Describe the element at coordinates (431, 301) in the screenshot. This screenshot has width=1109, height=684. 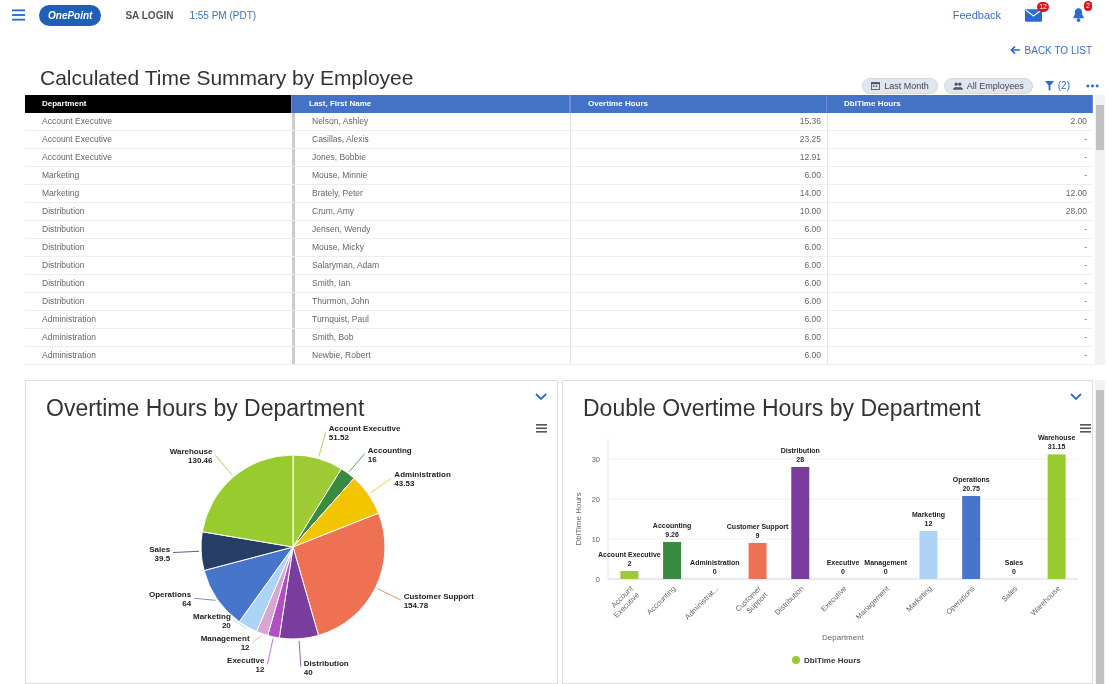
I see `table-cell: Thurmon, John` at that location.